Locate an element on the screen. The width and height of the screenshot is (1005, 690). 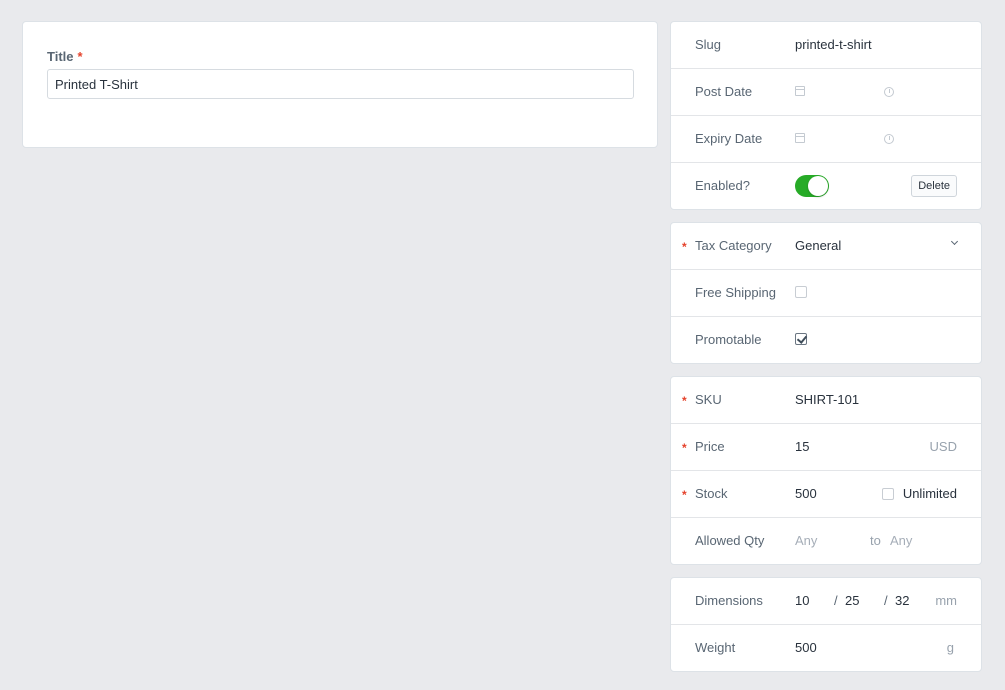
free-shipping-row: Free Shipping is located at coordinates (826, 293).